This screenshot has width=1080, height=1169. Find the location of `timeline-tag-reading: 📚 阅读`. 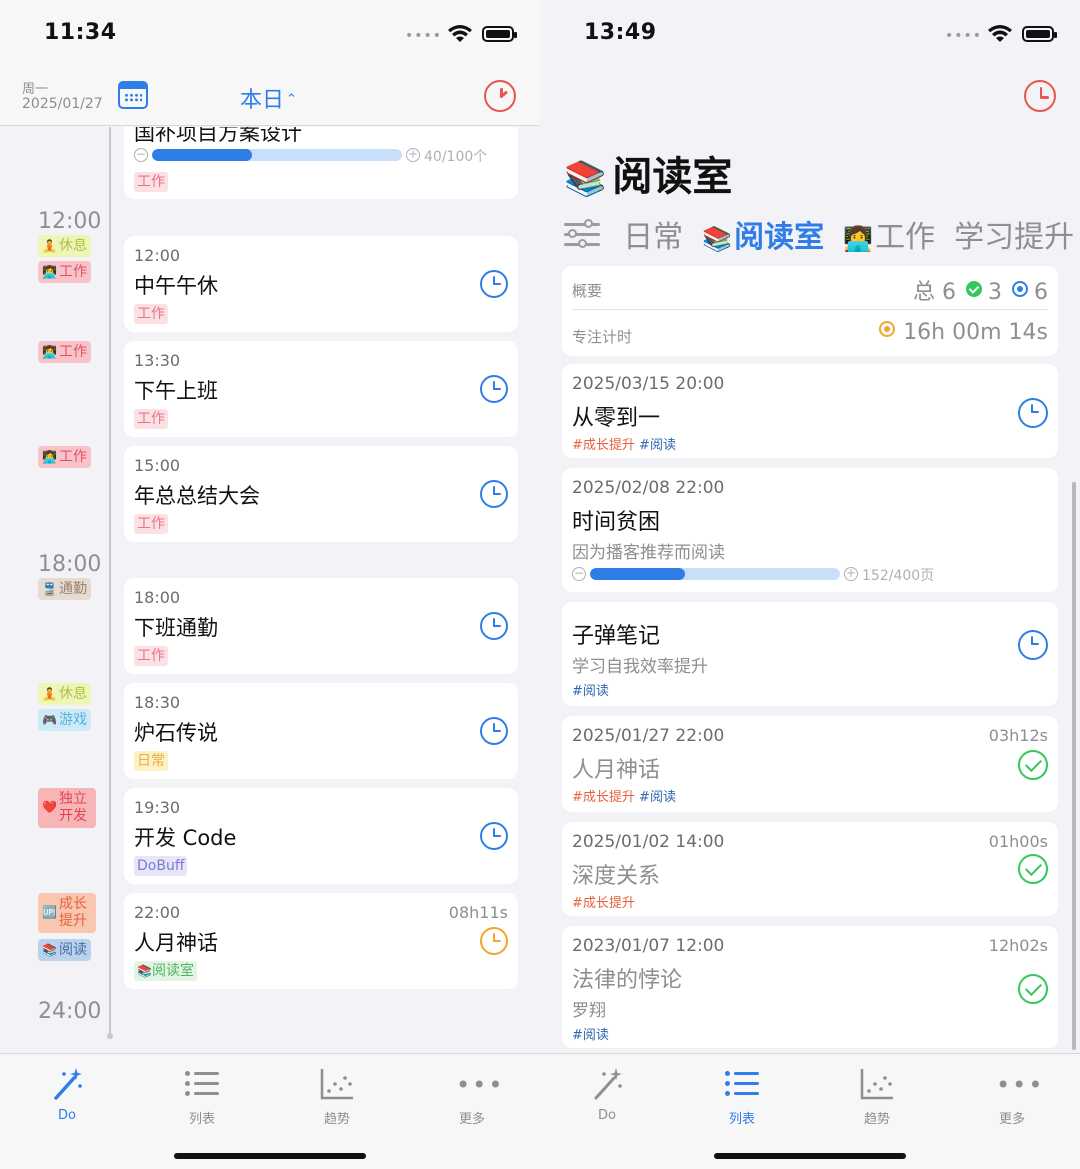

timeline-tag-reading: 📚 阅读 is located at coordinates (64, 950).